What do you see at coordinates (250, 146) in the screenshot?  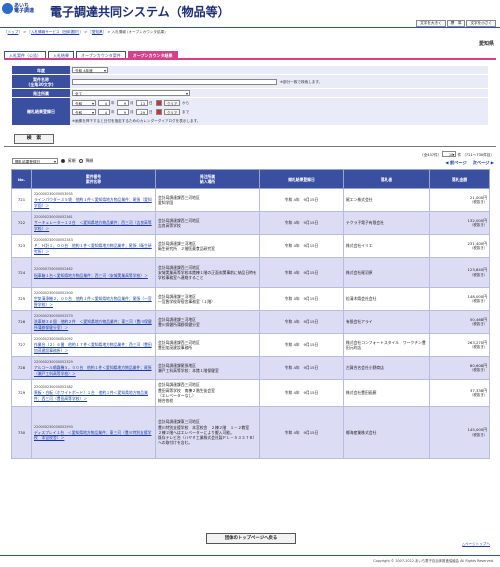 I see `divider` at bounding box center [250, 146].